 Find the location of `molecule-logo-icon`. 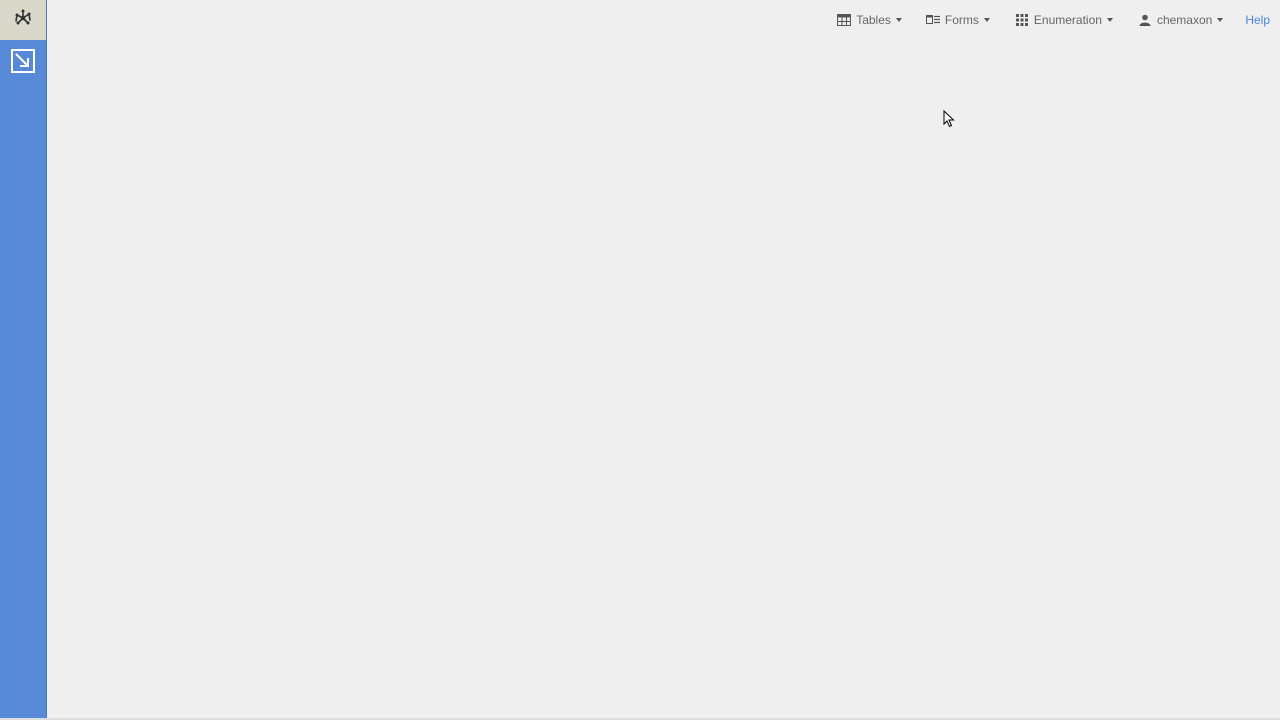

molecule-logo-icon is located at coordinates (23, 20).